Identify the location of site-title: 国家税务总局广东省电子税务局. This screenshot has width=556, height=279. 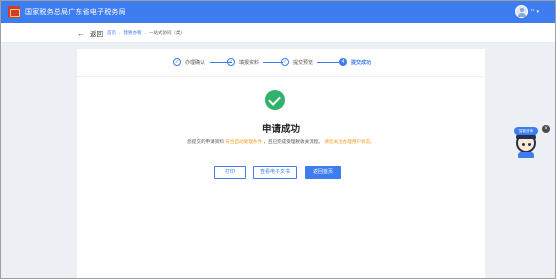
(75, 12).